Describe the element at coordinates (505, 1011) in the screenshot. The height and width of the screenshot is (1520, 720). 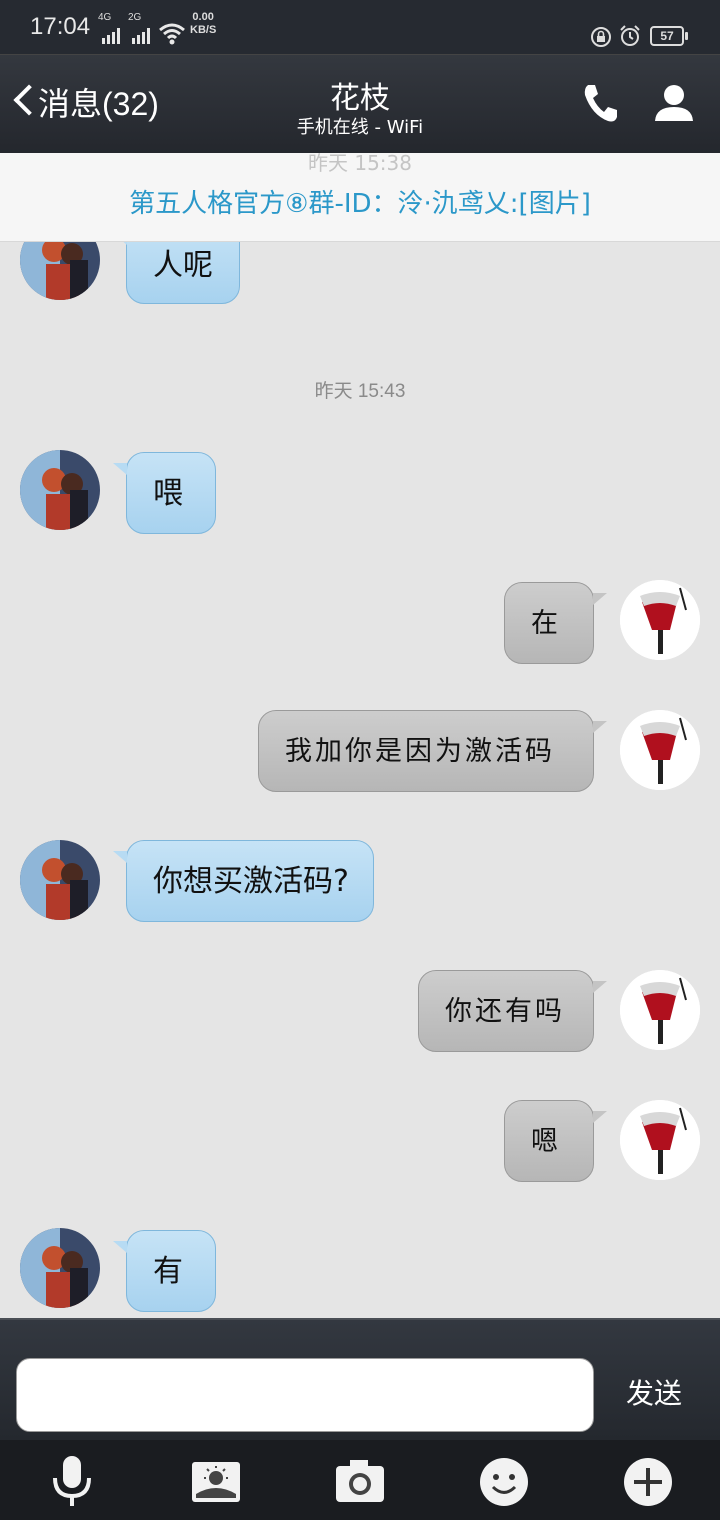
I see `message-text: 你还有吗` at that location.